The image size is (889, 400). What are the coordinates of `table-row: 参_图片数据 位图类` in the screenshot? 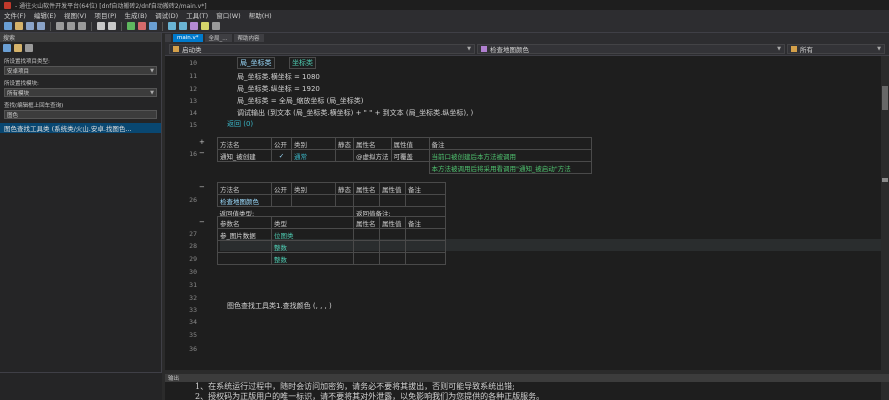 It's located at (331, 234).